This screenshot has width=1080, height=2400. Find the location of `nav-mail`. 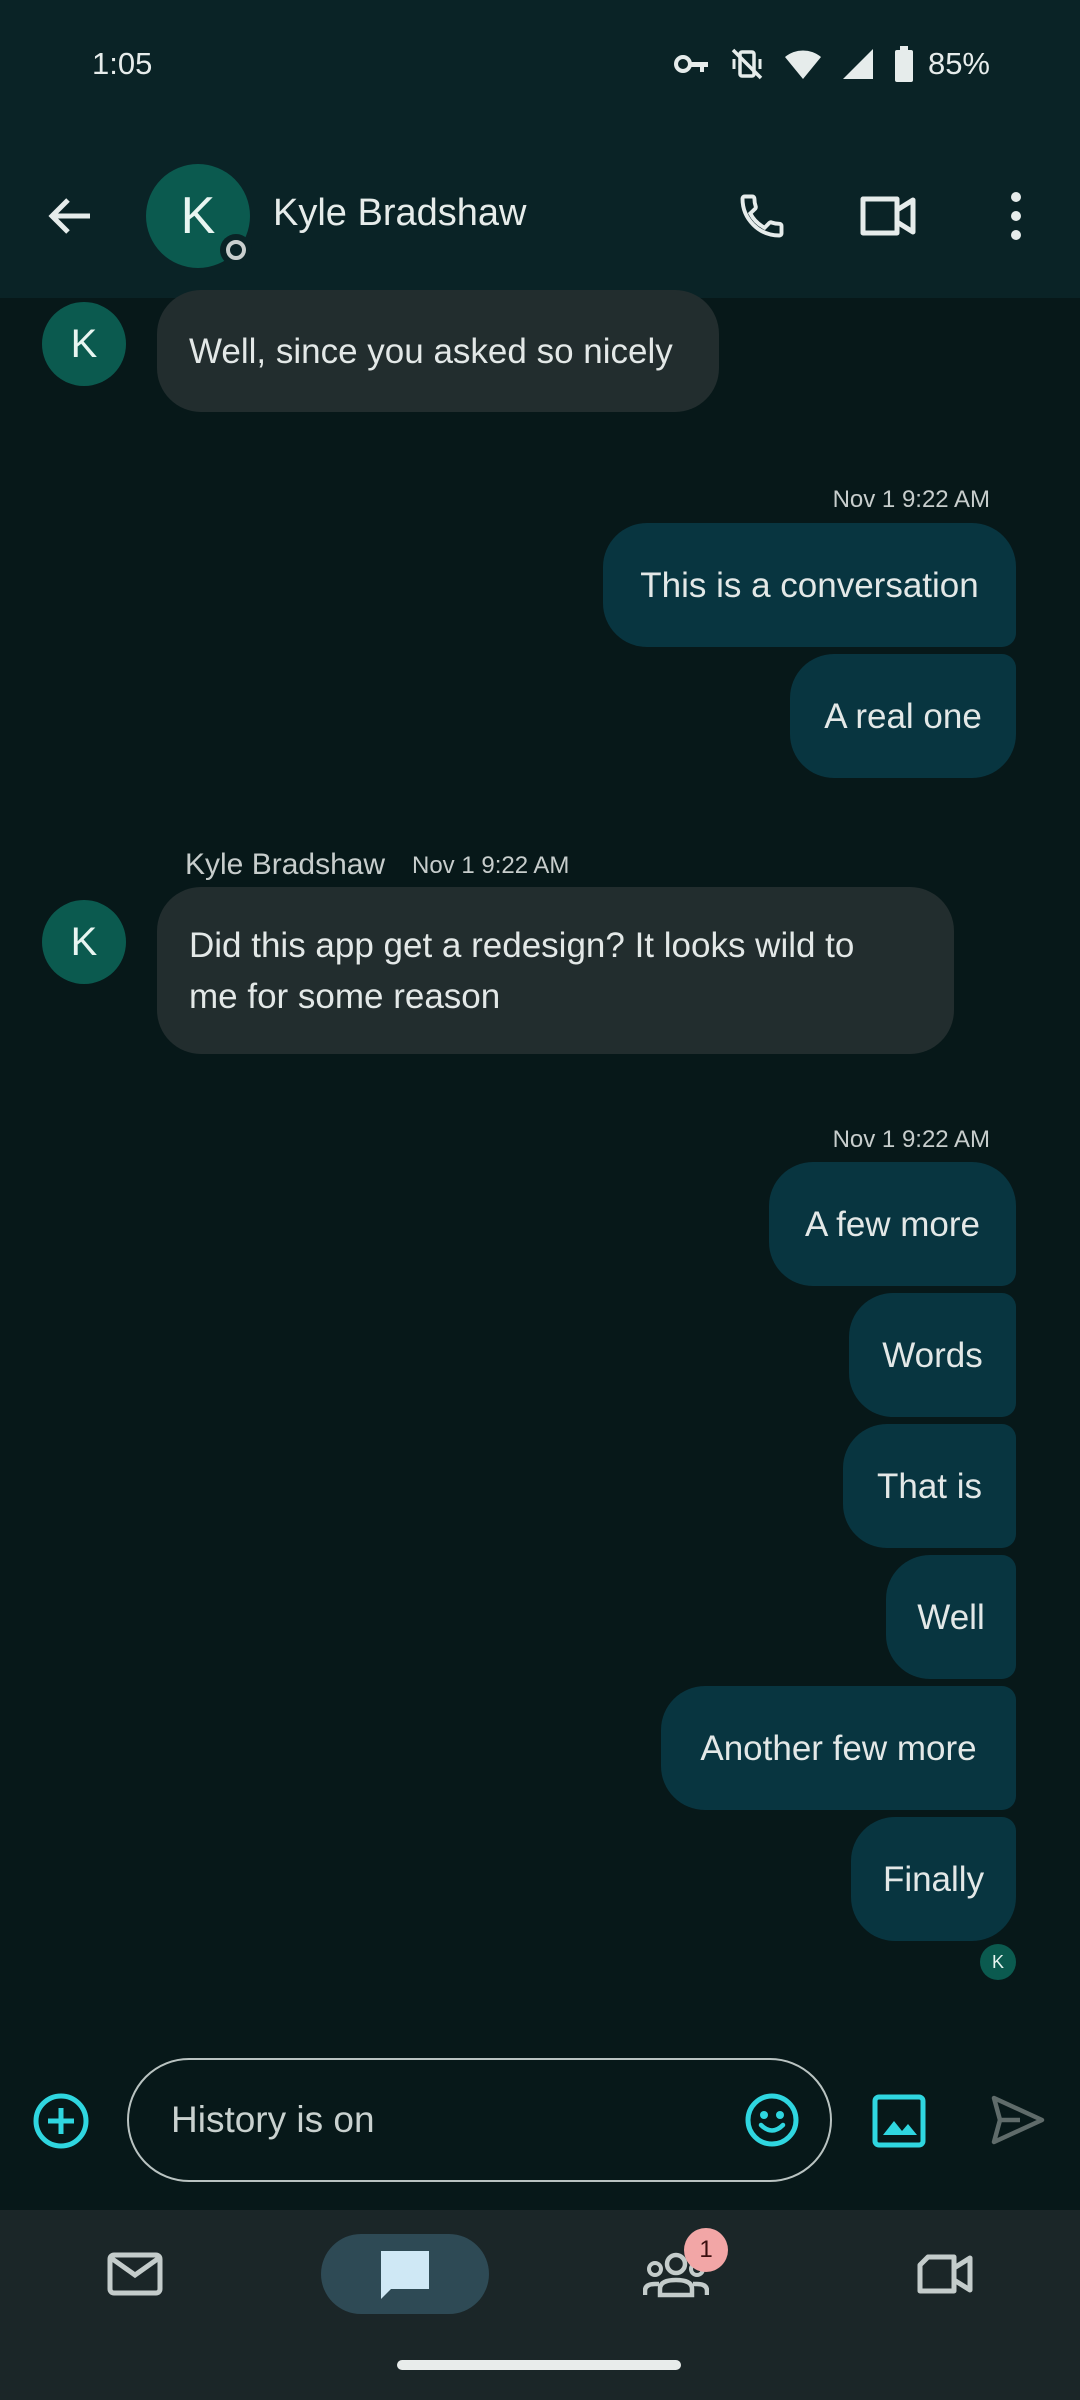

nav-mail is located at coordinates (135, 2274).